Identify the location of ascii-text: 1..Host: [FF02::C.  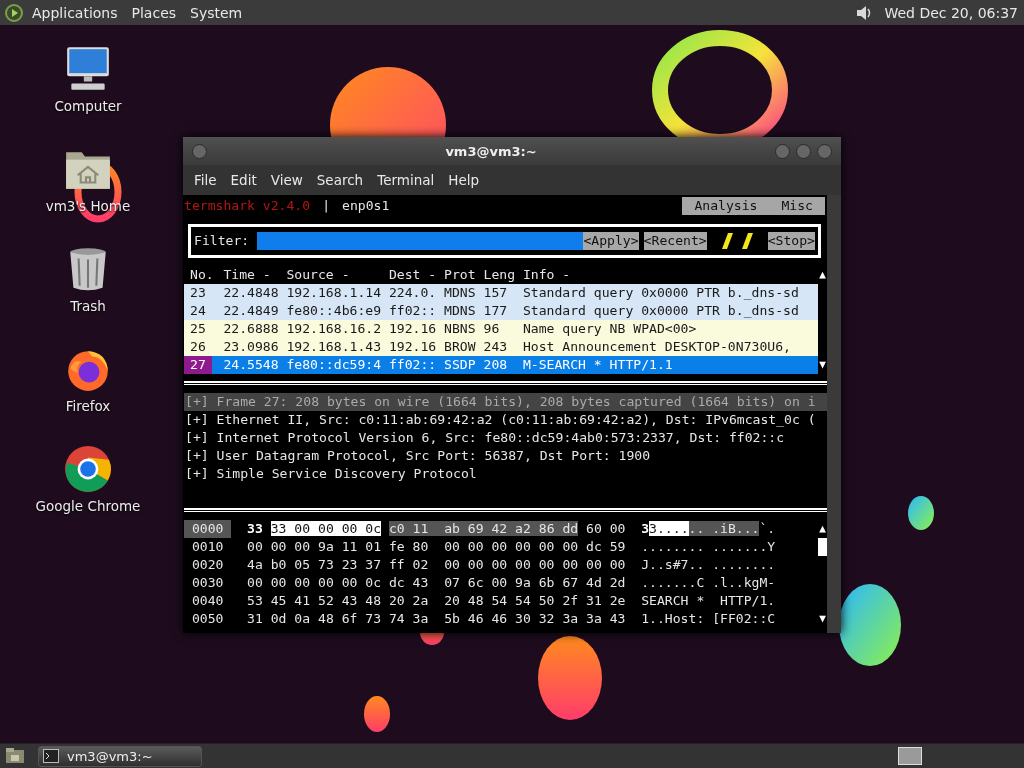
(709, 619).